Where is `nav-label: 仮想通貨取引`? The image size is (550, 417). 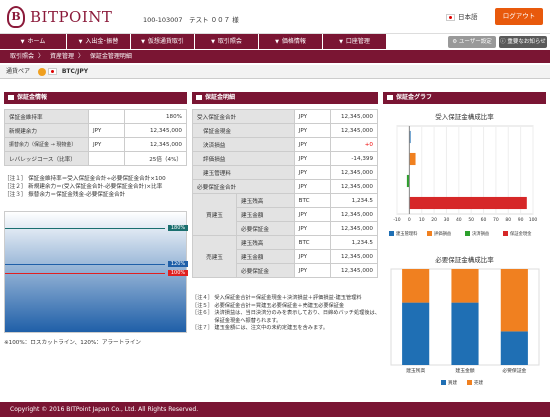
nav-label: 仮想通貨取引 is located at coordinates (165, 41).